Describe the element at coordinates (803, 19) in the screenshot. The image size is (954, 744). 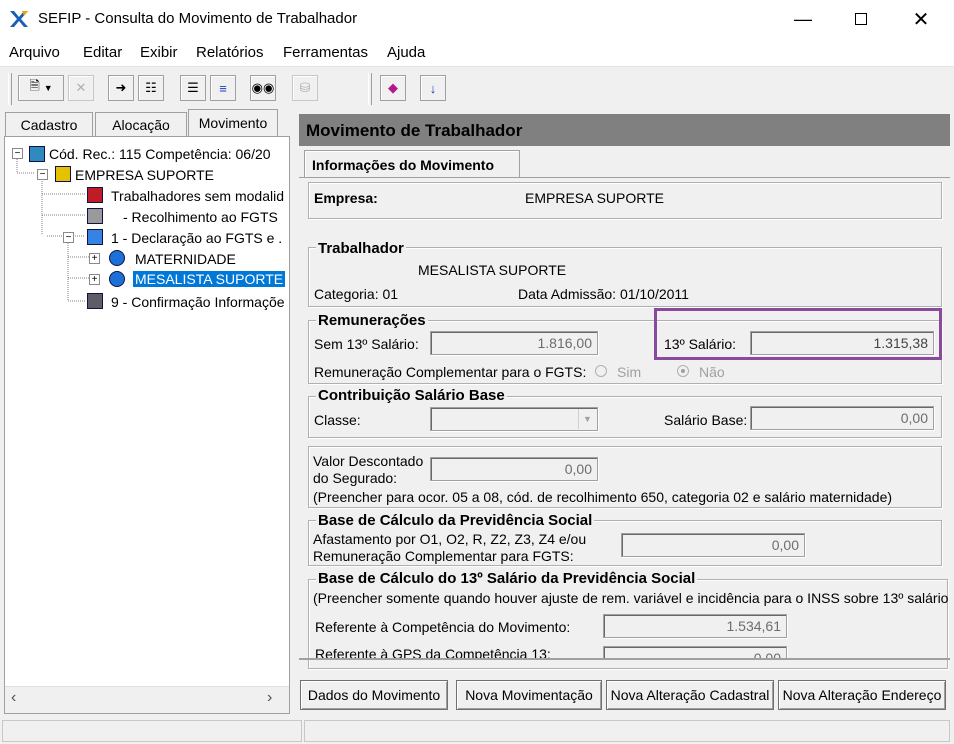
I see `minimize-button: —` at that location.